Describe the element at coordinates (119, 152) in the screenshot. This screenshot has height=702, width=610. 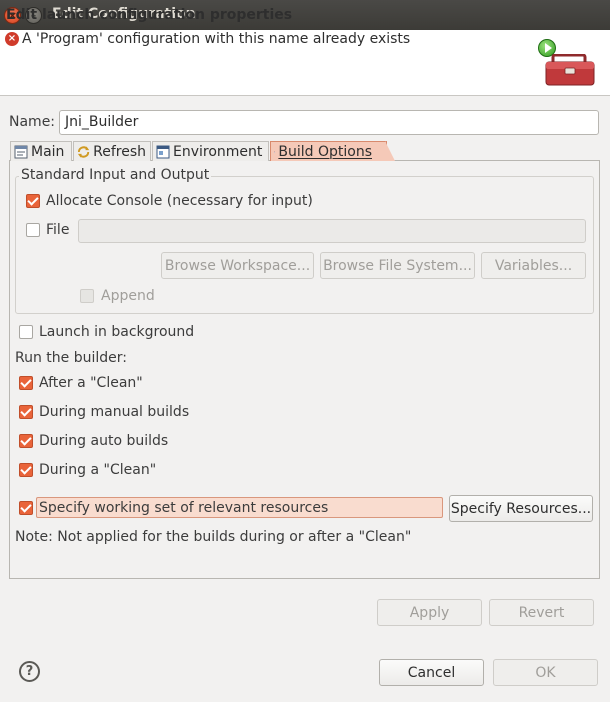
I see `tab-label: Refresh` at that location.